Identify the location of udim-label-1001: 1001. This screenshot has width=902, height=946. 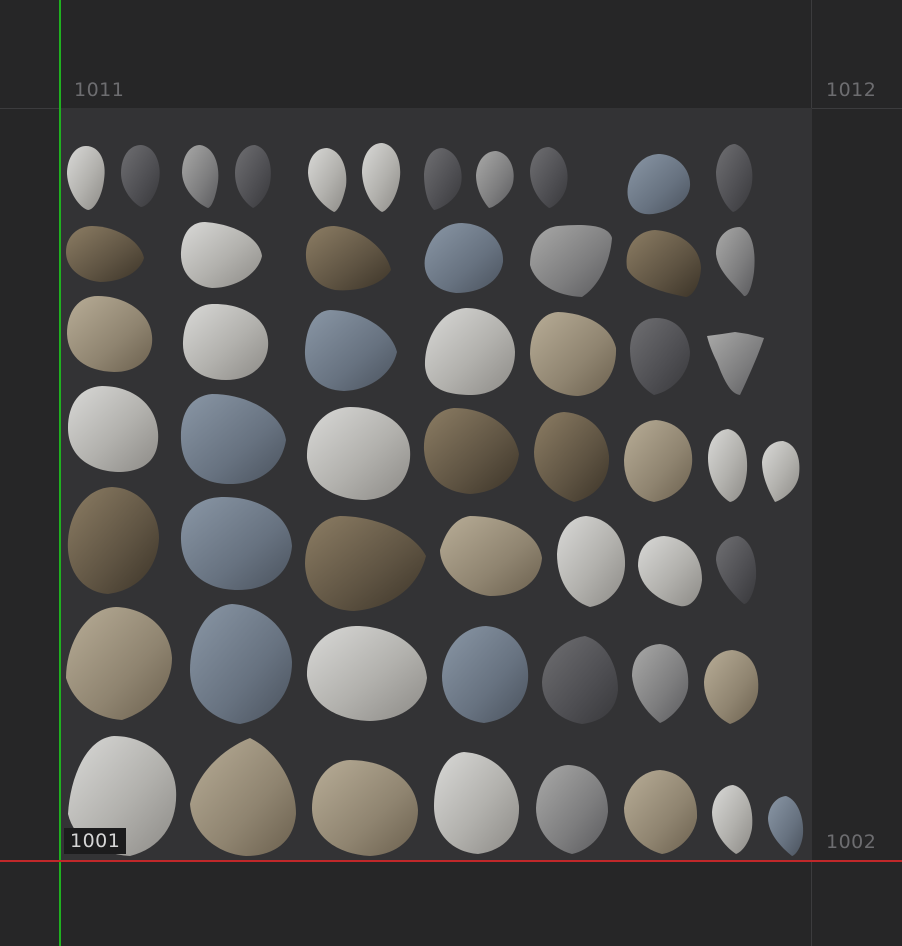
(95, 841).